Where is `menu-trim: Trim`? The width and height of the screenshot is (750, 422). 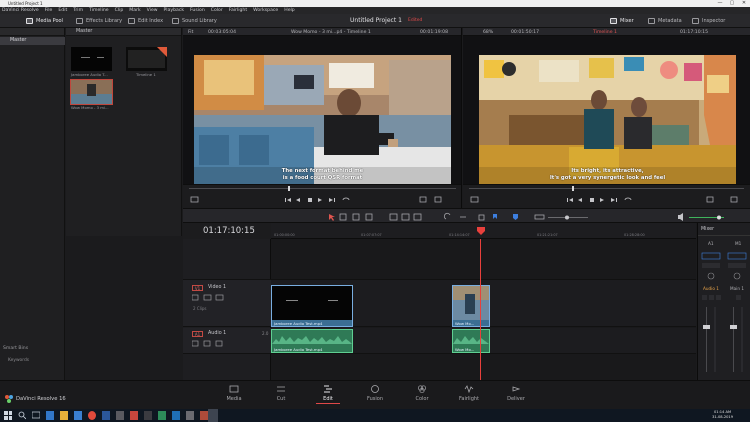 menu-trim: Trim is located at coordinates (78, 10).